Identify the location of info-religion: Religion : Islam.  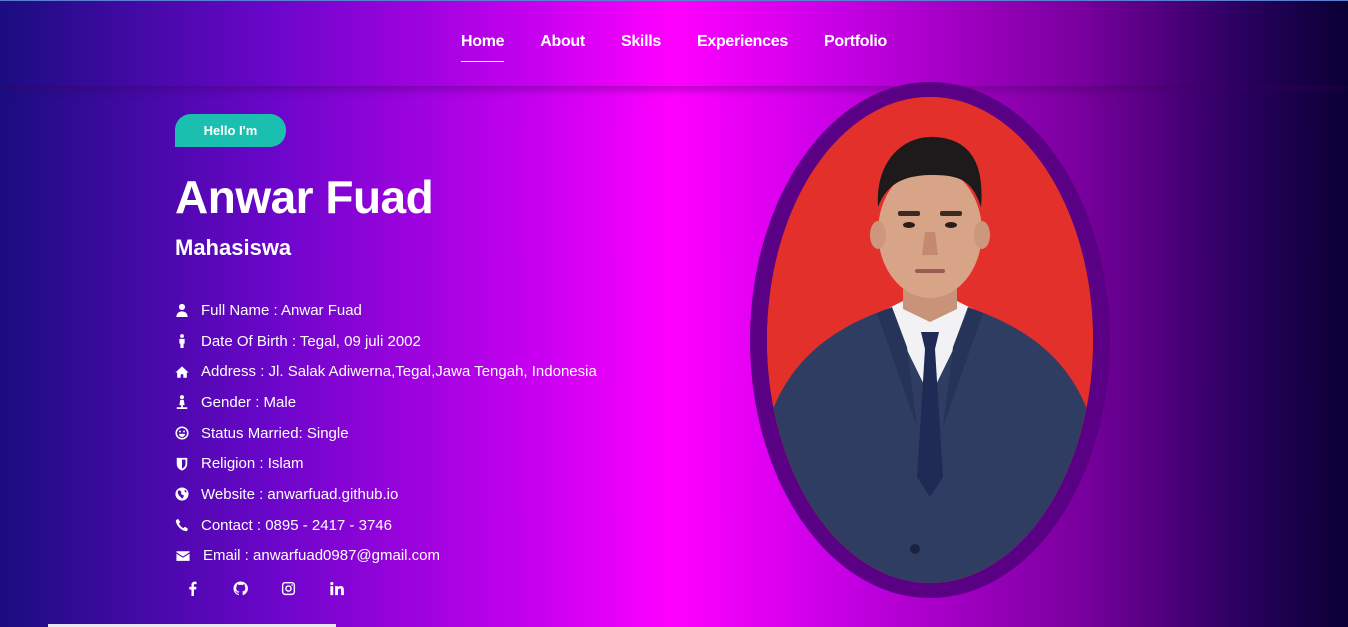
(435, 463).